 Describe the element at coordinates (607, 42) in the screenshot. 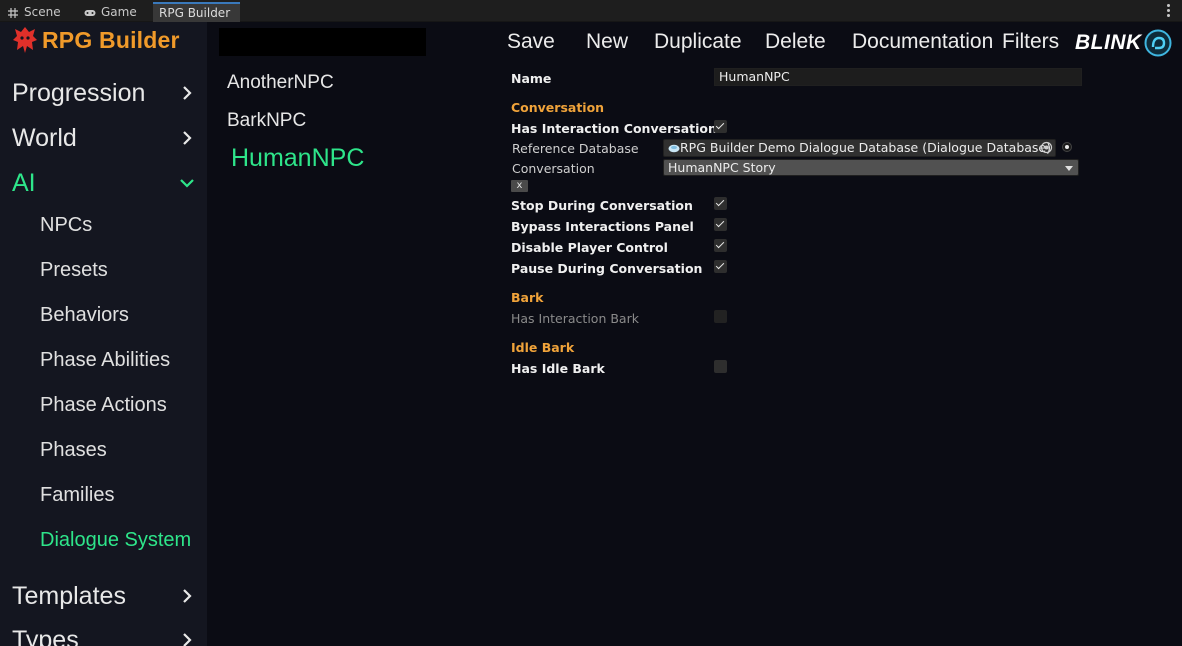

I see `new-button: New` at that location.